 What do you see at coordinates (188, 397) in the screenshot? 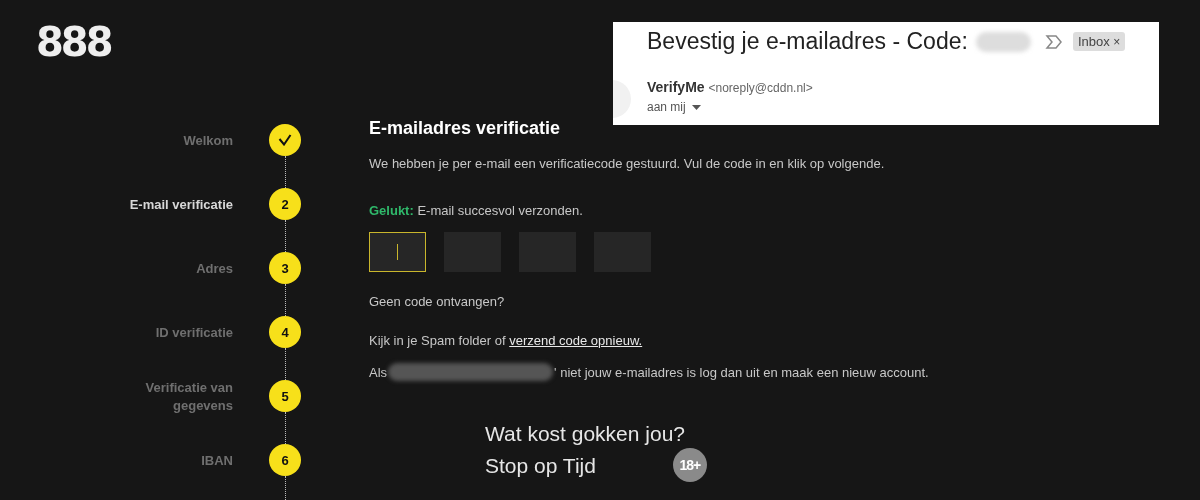
I see `step-label: Verificatie van gegevens` at bounding box center [188, 397].